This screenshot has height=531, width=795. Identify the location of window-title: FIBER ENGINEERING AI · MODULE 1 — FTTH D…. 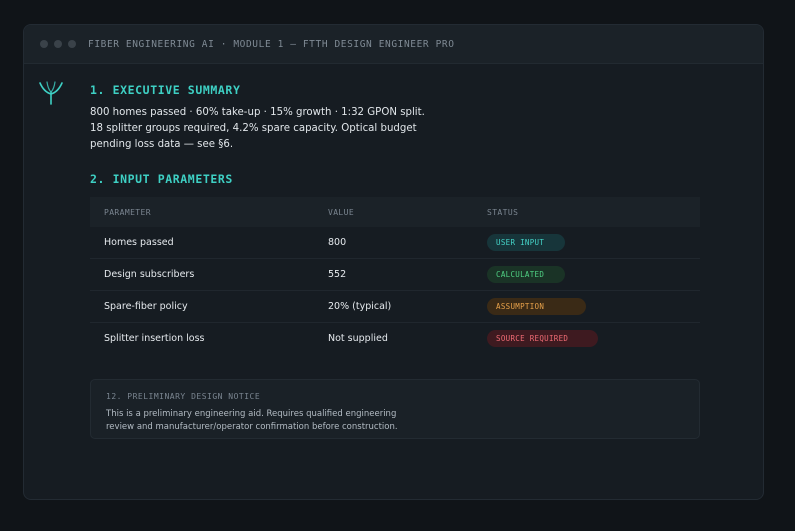
(271, 44).